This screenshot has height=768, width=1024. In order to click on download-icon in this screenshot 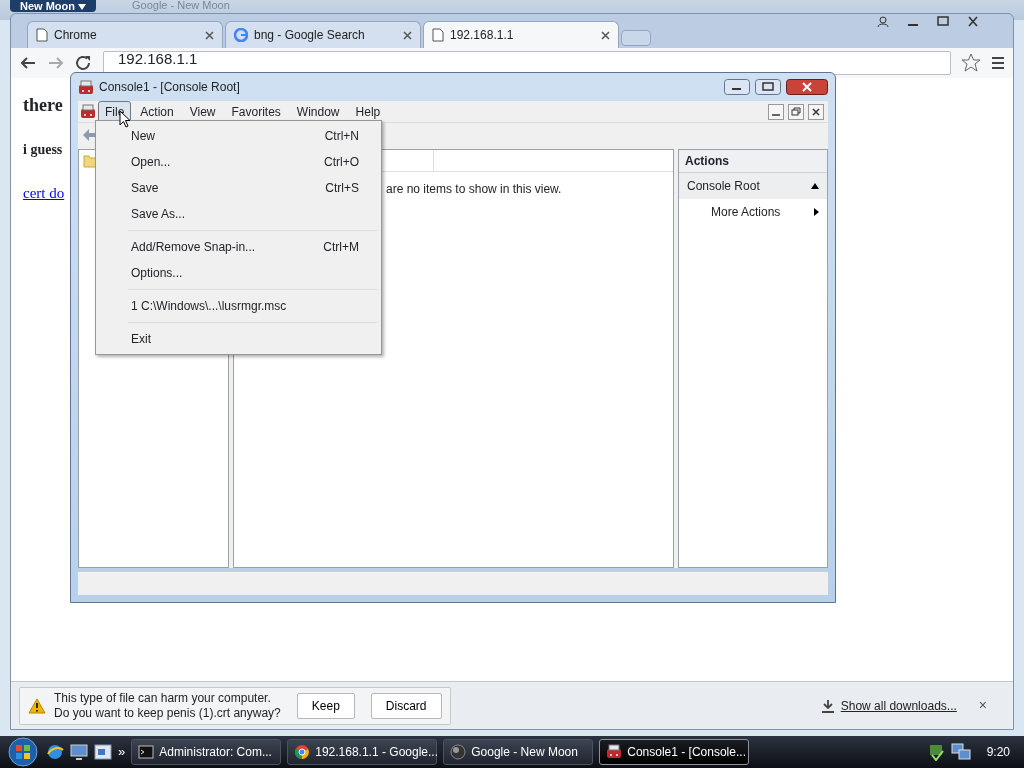, I will do `click(827, 705)`.